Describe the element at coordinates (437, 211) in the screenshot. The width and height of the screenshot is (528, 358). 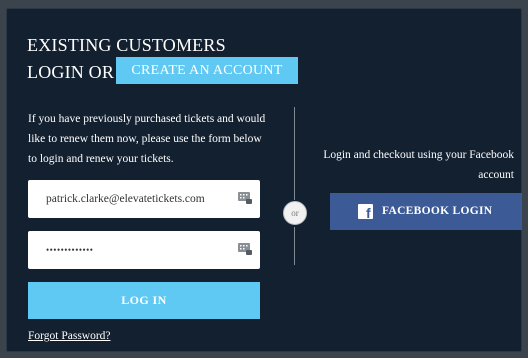
I see `facebook-login-label: FACEBOOK LOGIN` at that location.